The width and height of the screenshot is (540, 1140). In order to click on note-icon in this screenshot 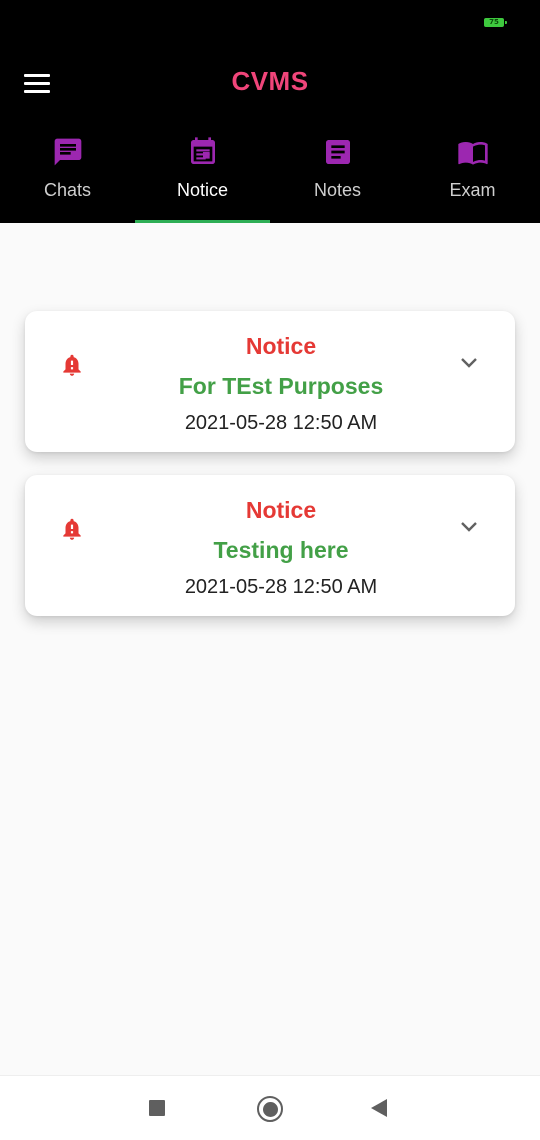, I will do `click(337, 152)`.